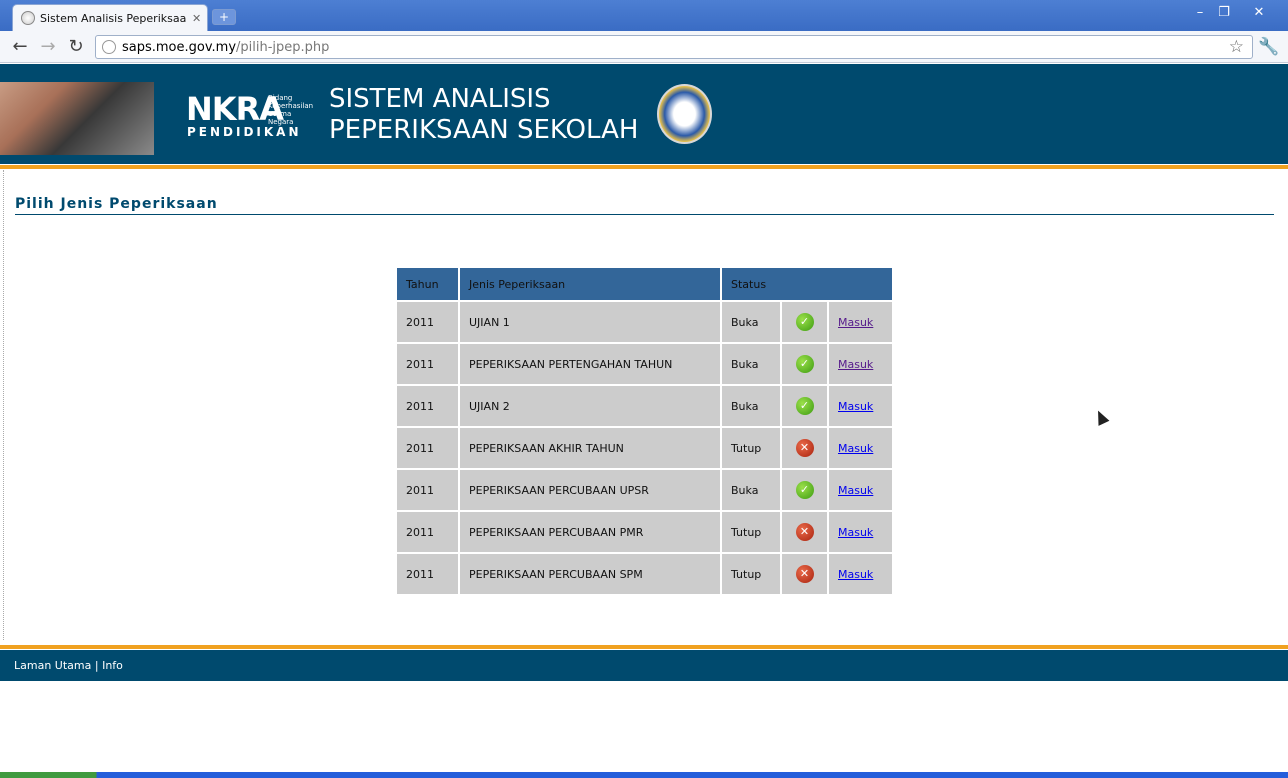 This screenshot has width=1288, height=778. What do you see at coordinates (590, 406) in the screenshot?
I see `cell-exam: UJIAN 2` at bounding box center [590, 406].